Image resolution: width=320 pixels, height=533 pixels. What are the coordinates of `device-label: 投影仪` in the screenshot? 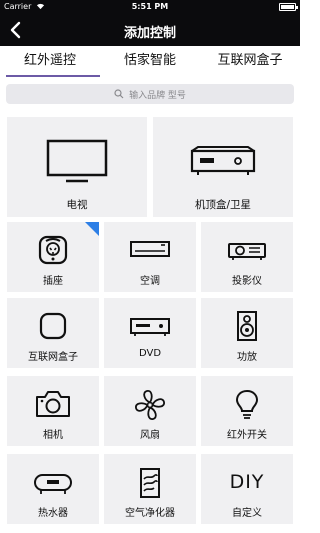 It's located at (247, 281).